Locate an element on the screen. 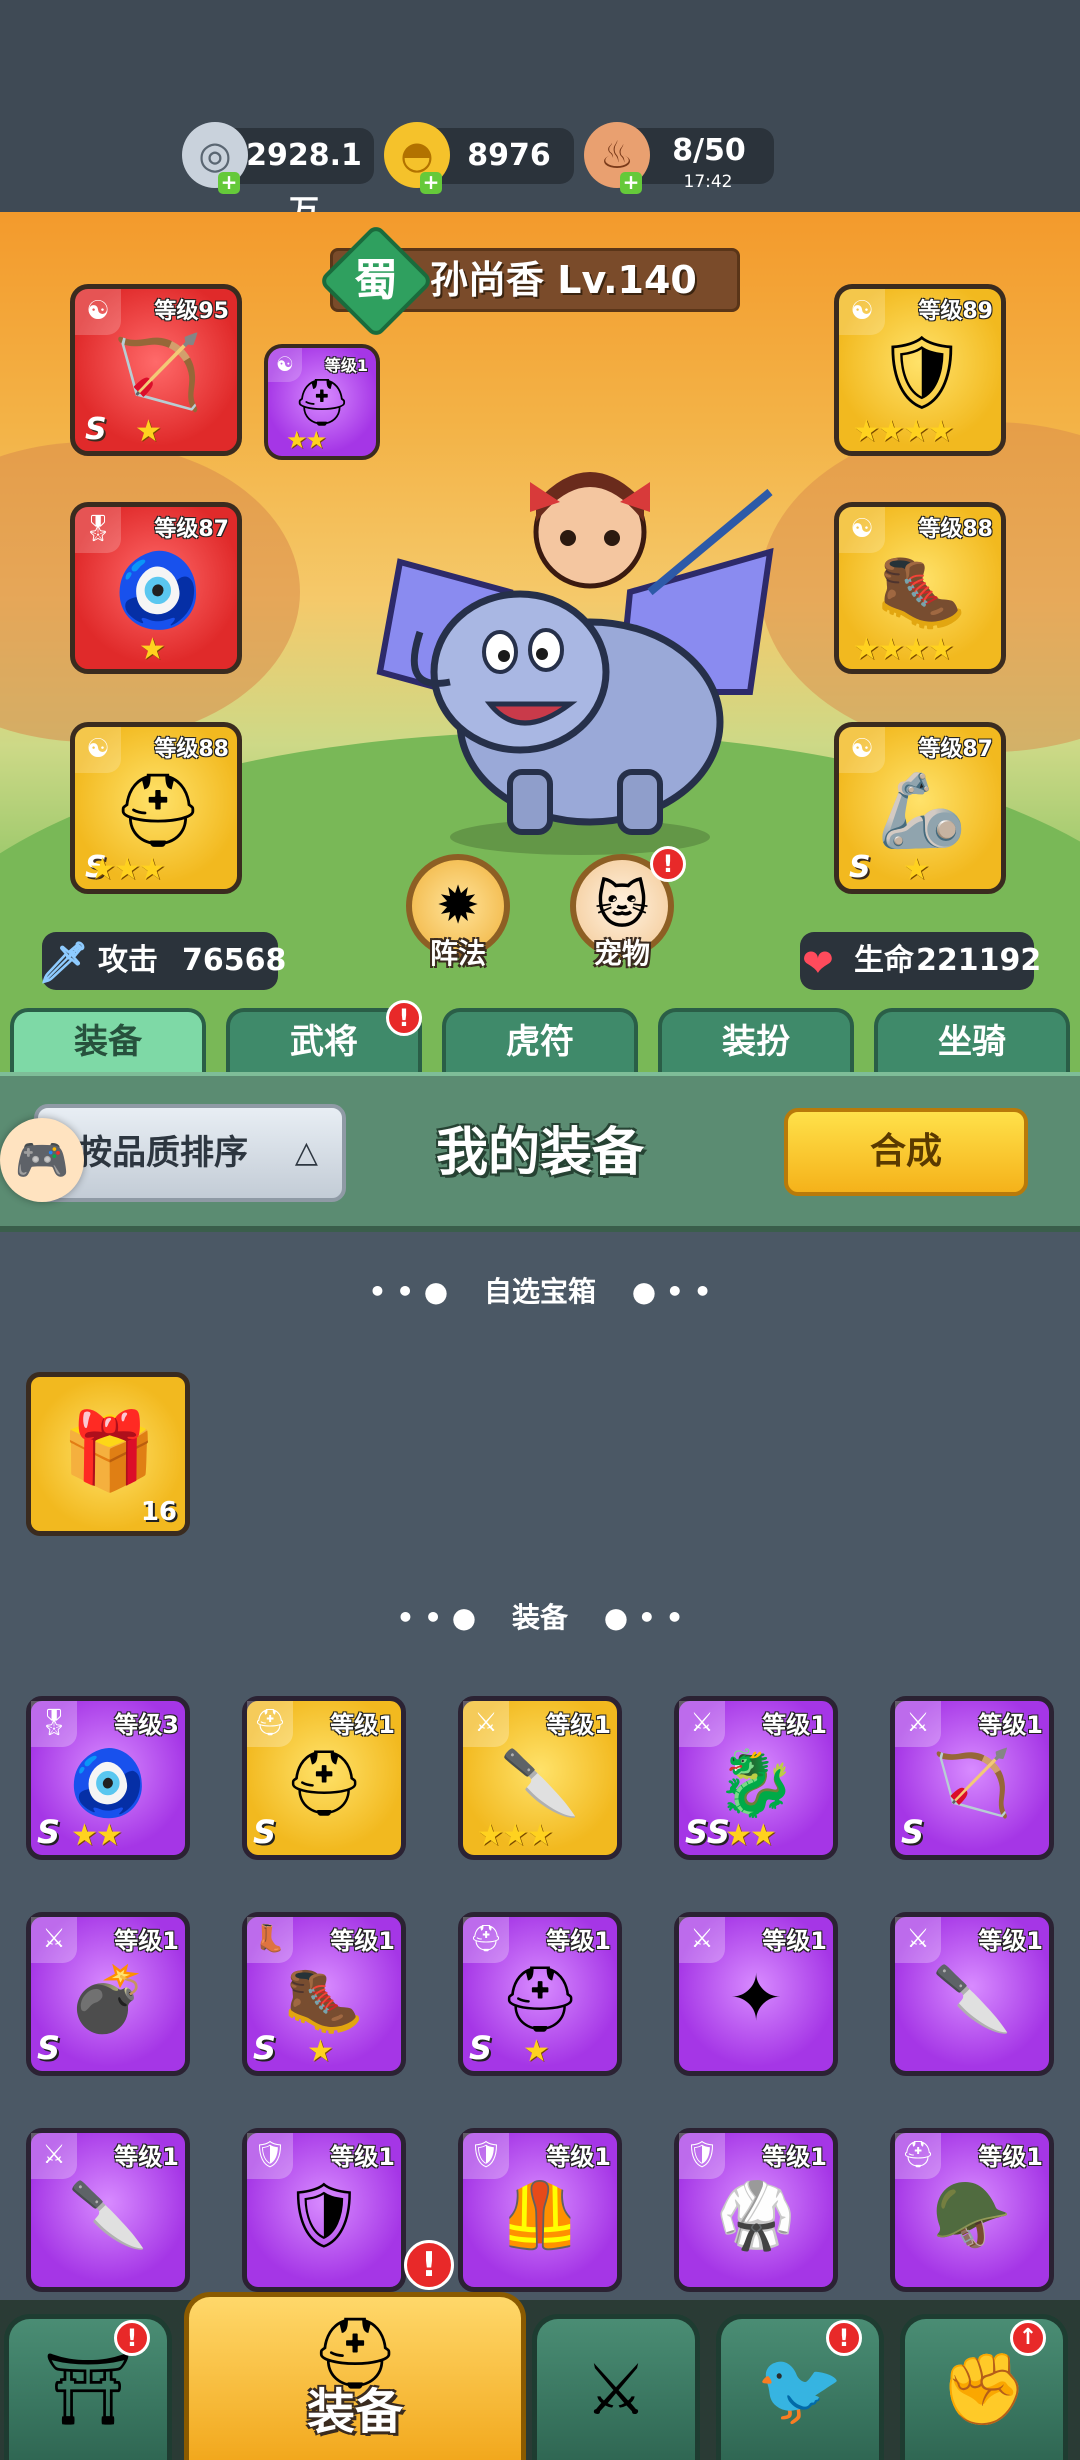 Image resolution: width=1080 pixels, height=2460 pixels. equipment-item: ⚔ 等级1 🏹 S is located at coordinates (972, 1778).